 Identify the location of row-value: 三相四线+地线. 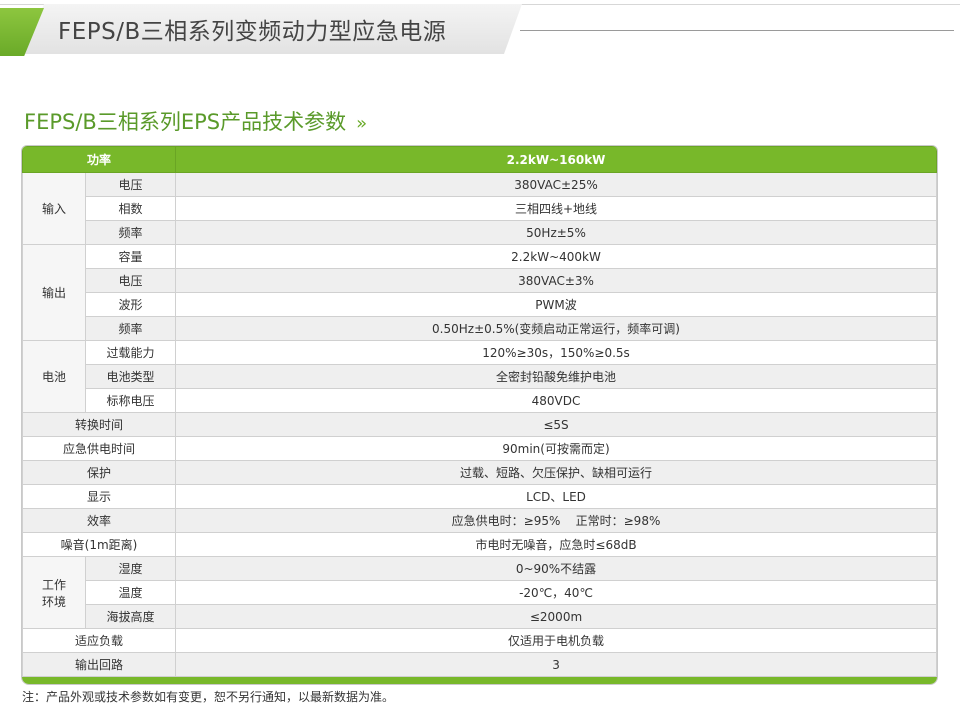
(556, 208).